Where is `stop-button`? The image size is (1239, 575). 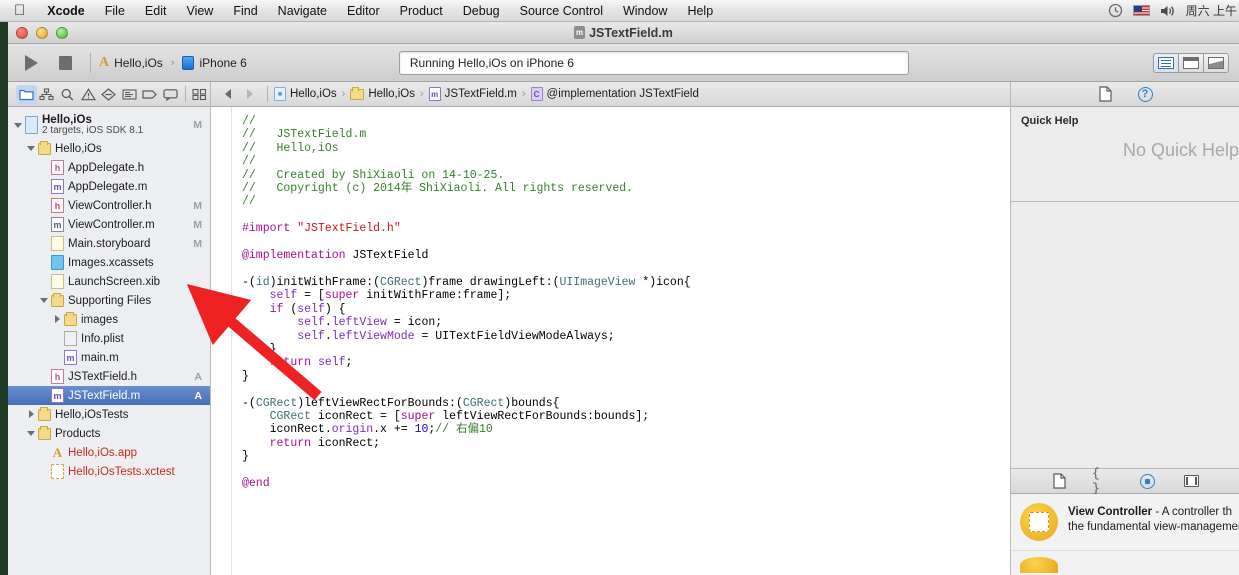 stop-button is located at coordinates (65, 63).